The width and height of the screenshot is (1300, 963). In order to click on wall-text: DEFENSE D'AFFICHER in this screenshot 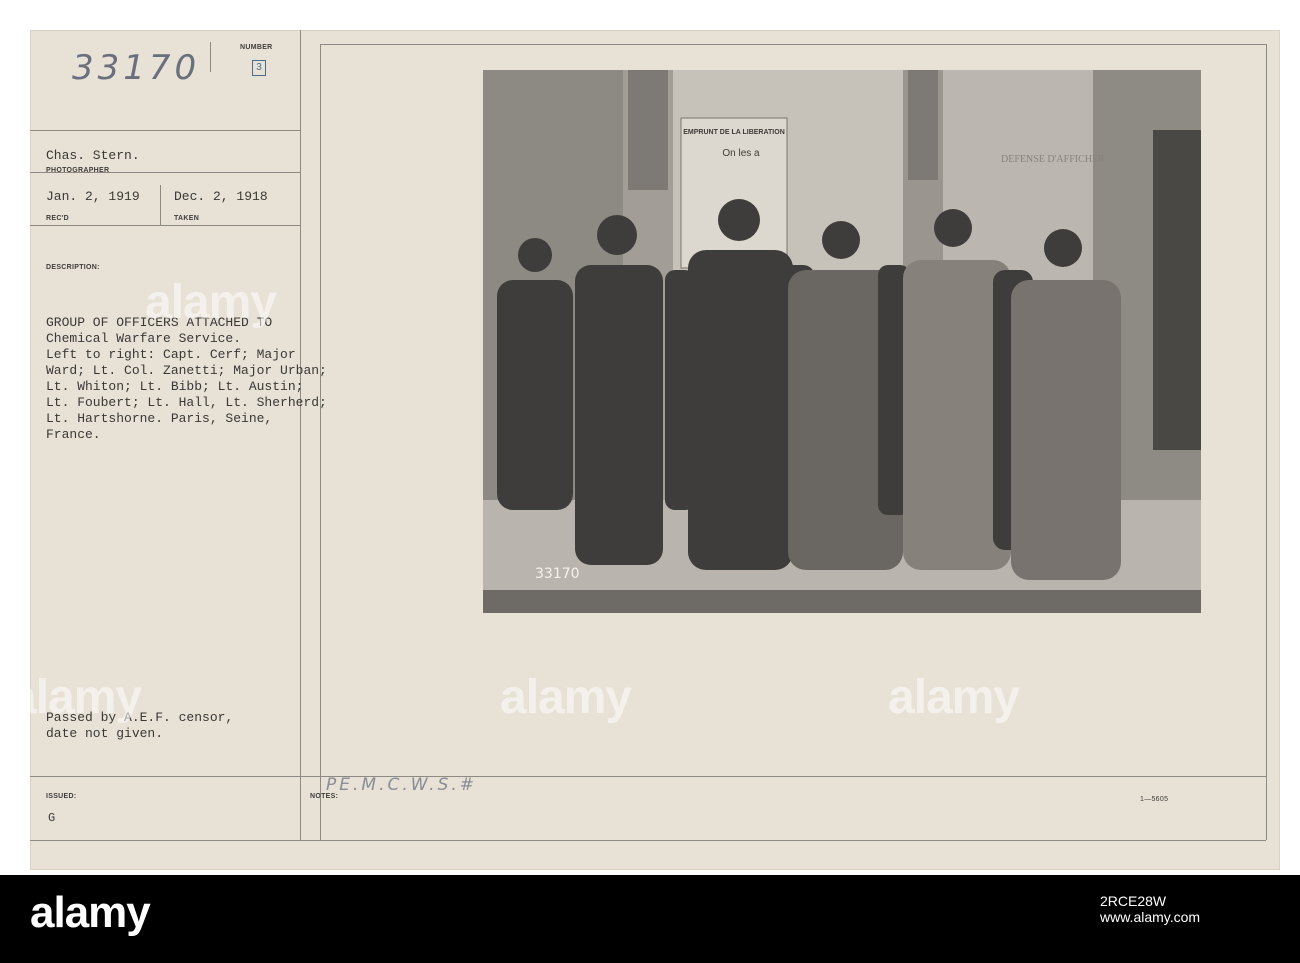, I will do `click(1053, 159)`.